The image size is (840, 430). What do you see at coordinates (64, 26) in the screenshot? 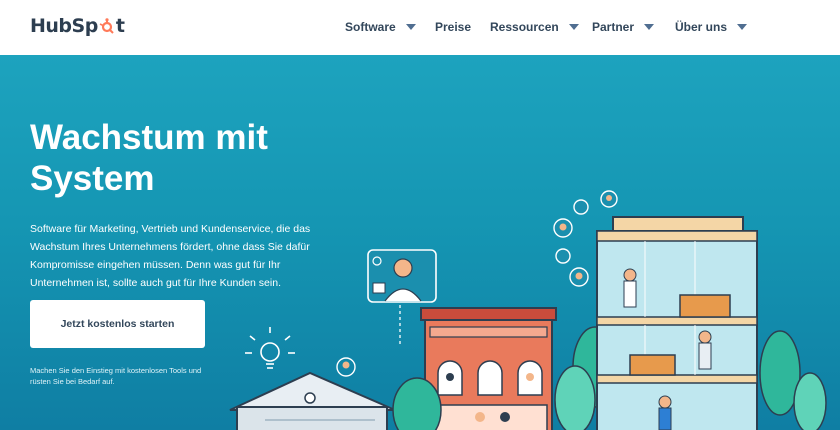
I see `logo-text-left: HubSp` at bounding box center [64, 26].